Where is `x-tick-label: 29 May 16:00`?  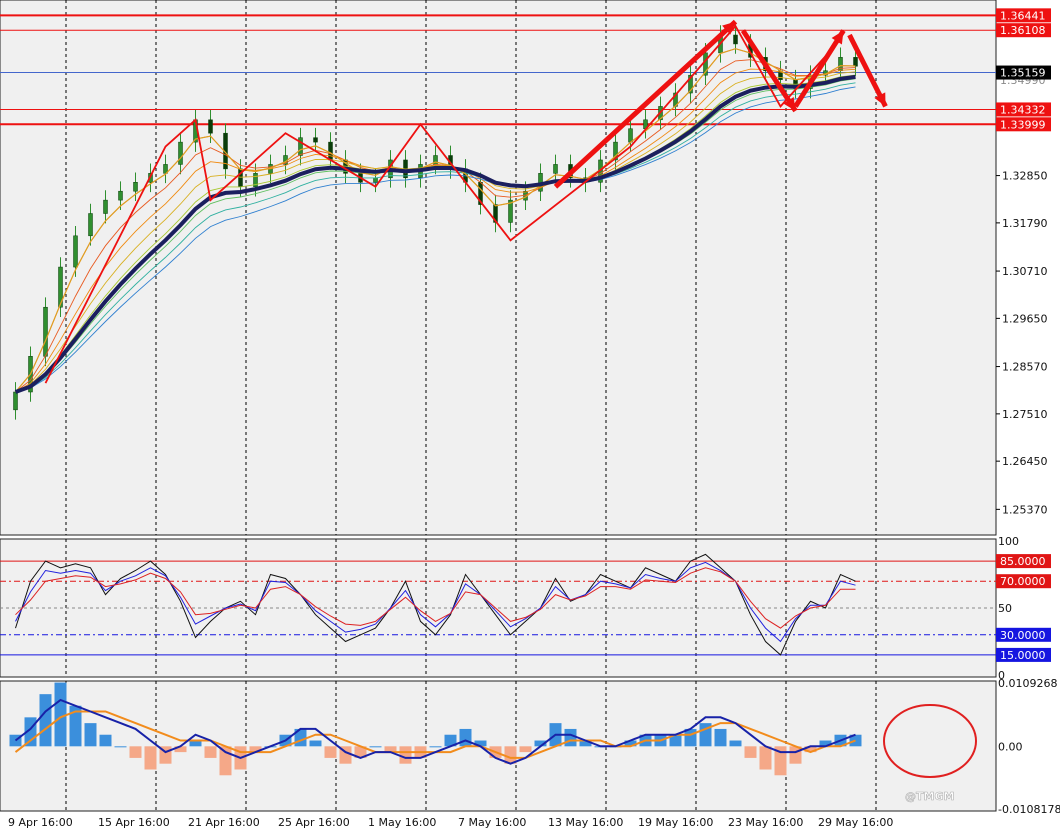 x-tick-label: 29 May 16:00 is located at coordinates (855, 822).